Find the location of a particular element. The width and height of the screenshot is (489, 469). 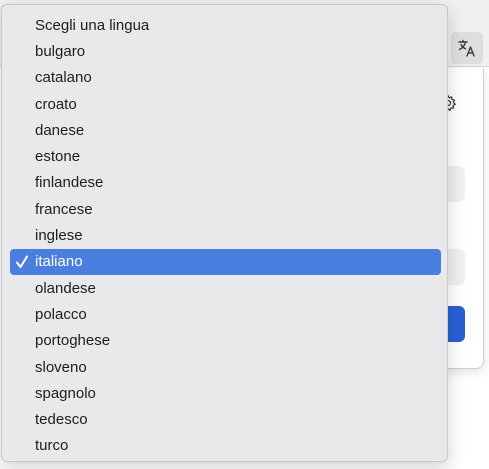

menu-item-label: olandese is located at coordinates (65, 288).